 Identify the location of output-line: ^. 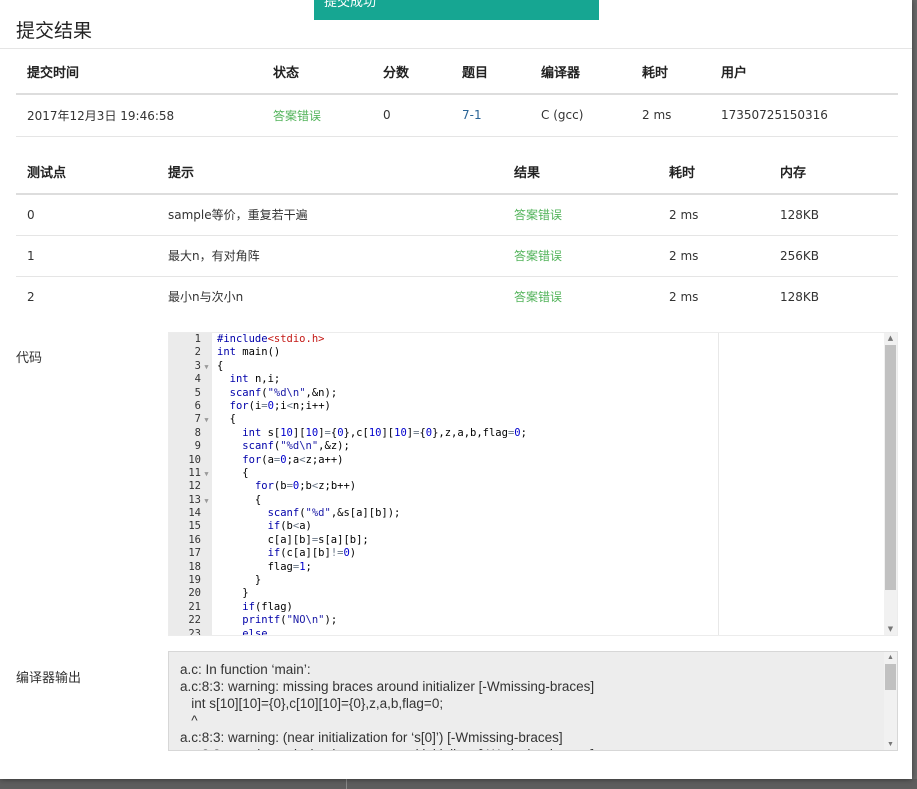
(189, 720).